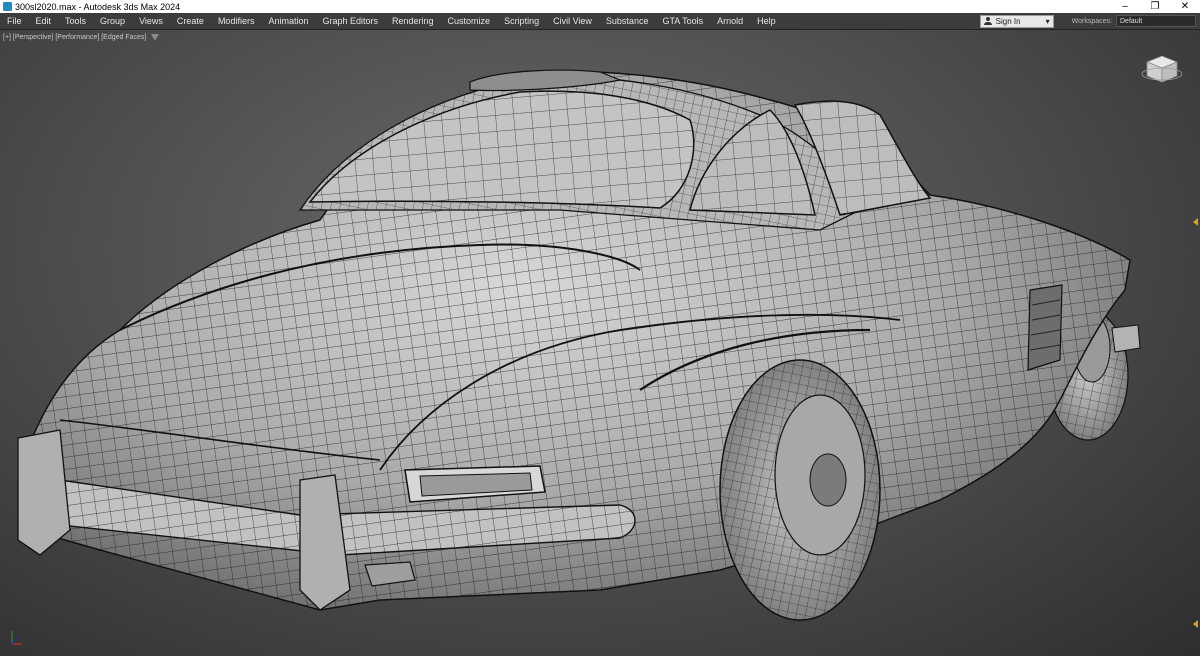 This screenshot has width=1200, height=656. Describe the element at coordinates (350, 21) in the screenshot. I see `menu-graph-editors: Graph Editors` at that location.